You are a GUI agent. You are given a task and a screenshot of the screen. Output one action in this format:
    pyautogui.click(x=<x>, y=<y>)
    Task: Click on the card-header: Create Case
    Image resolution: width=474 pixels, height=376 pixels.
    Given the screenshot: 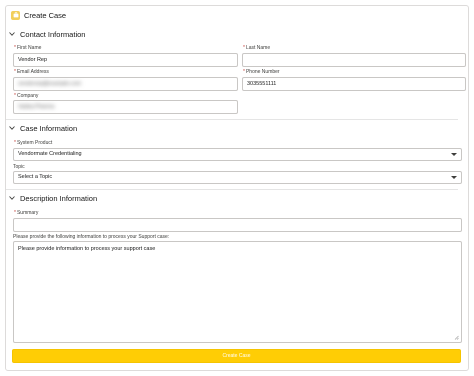 What is the action you would take?
    pyautogui.click(x=38, y=15)
    